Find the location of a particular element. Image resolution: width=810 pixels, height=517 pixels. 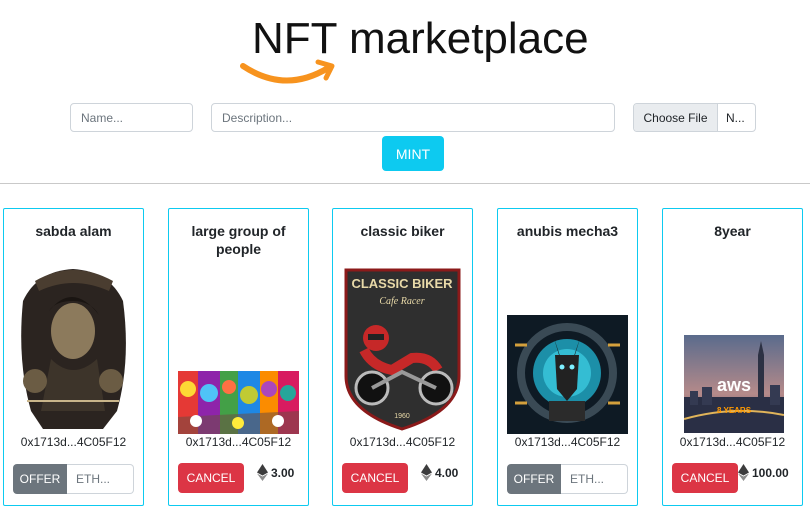

price-tag: 4.00 is located at coordinates (439, 472).